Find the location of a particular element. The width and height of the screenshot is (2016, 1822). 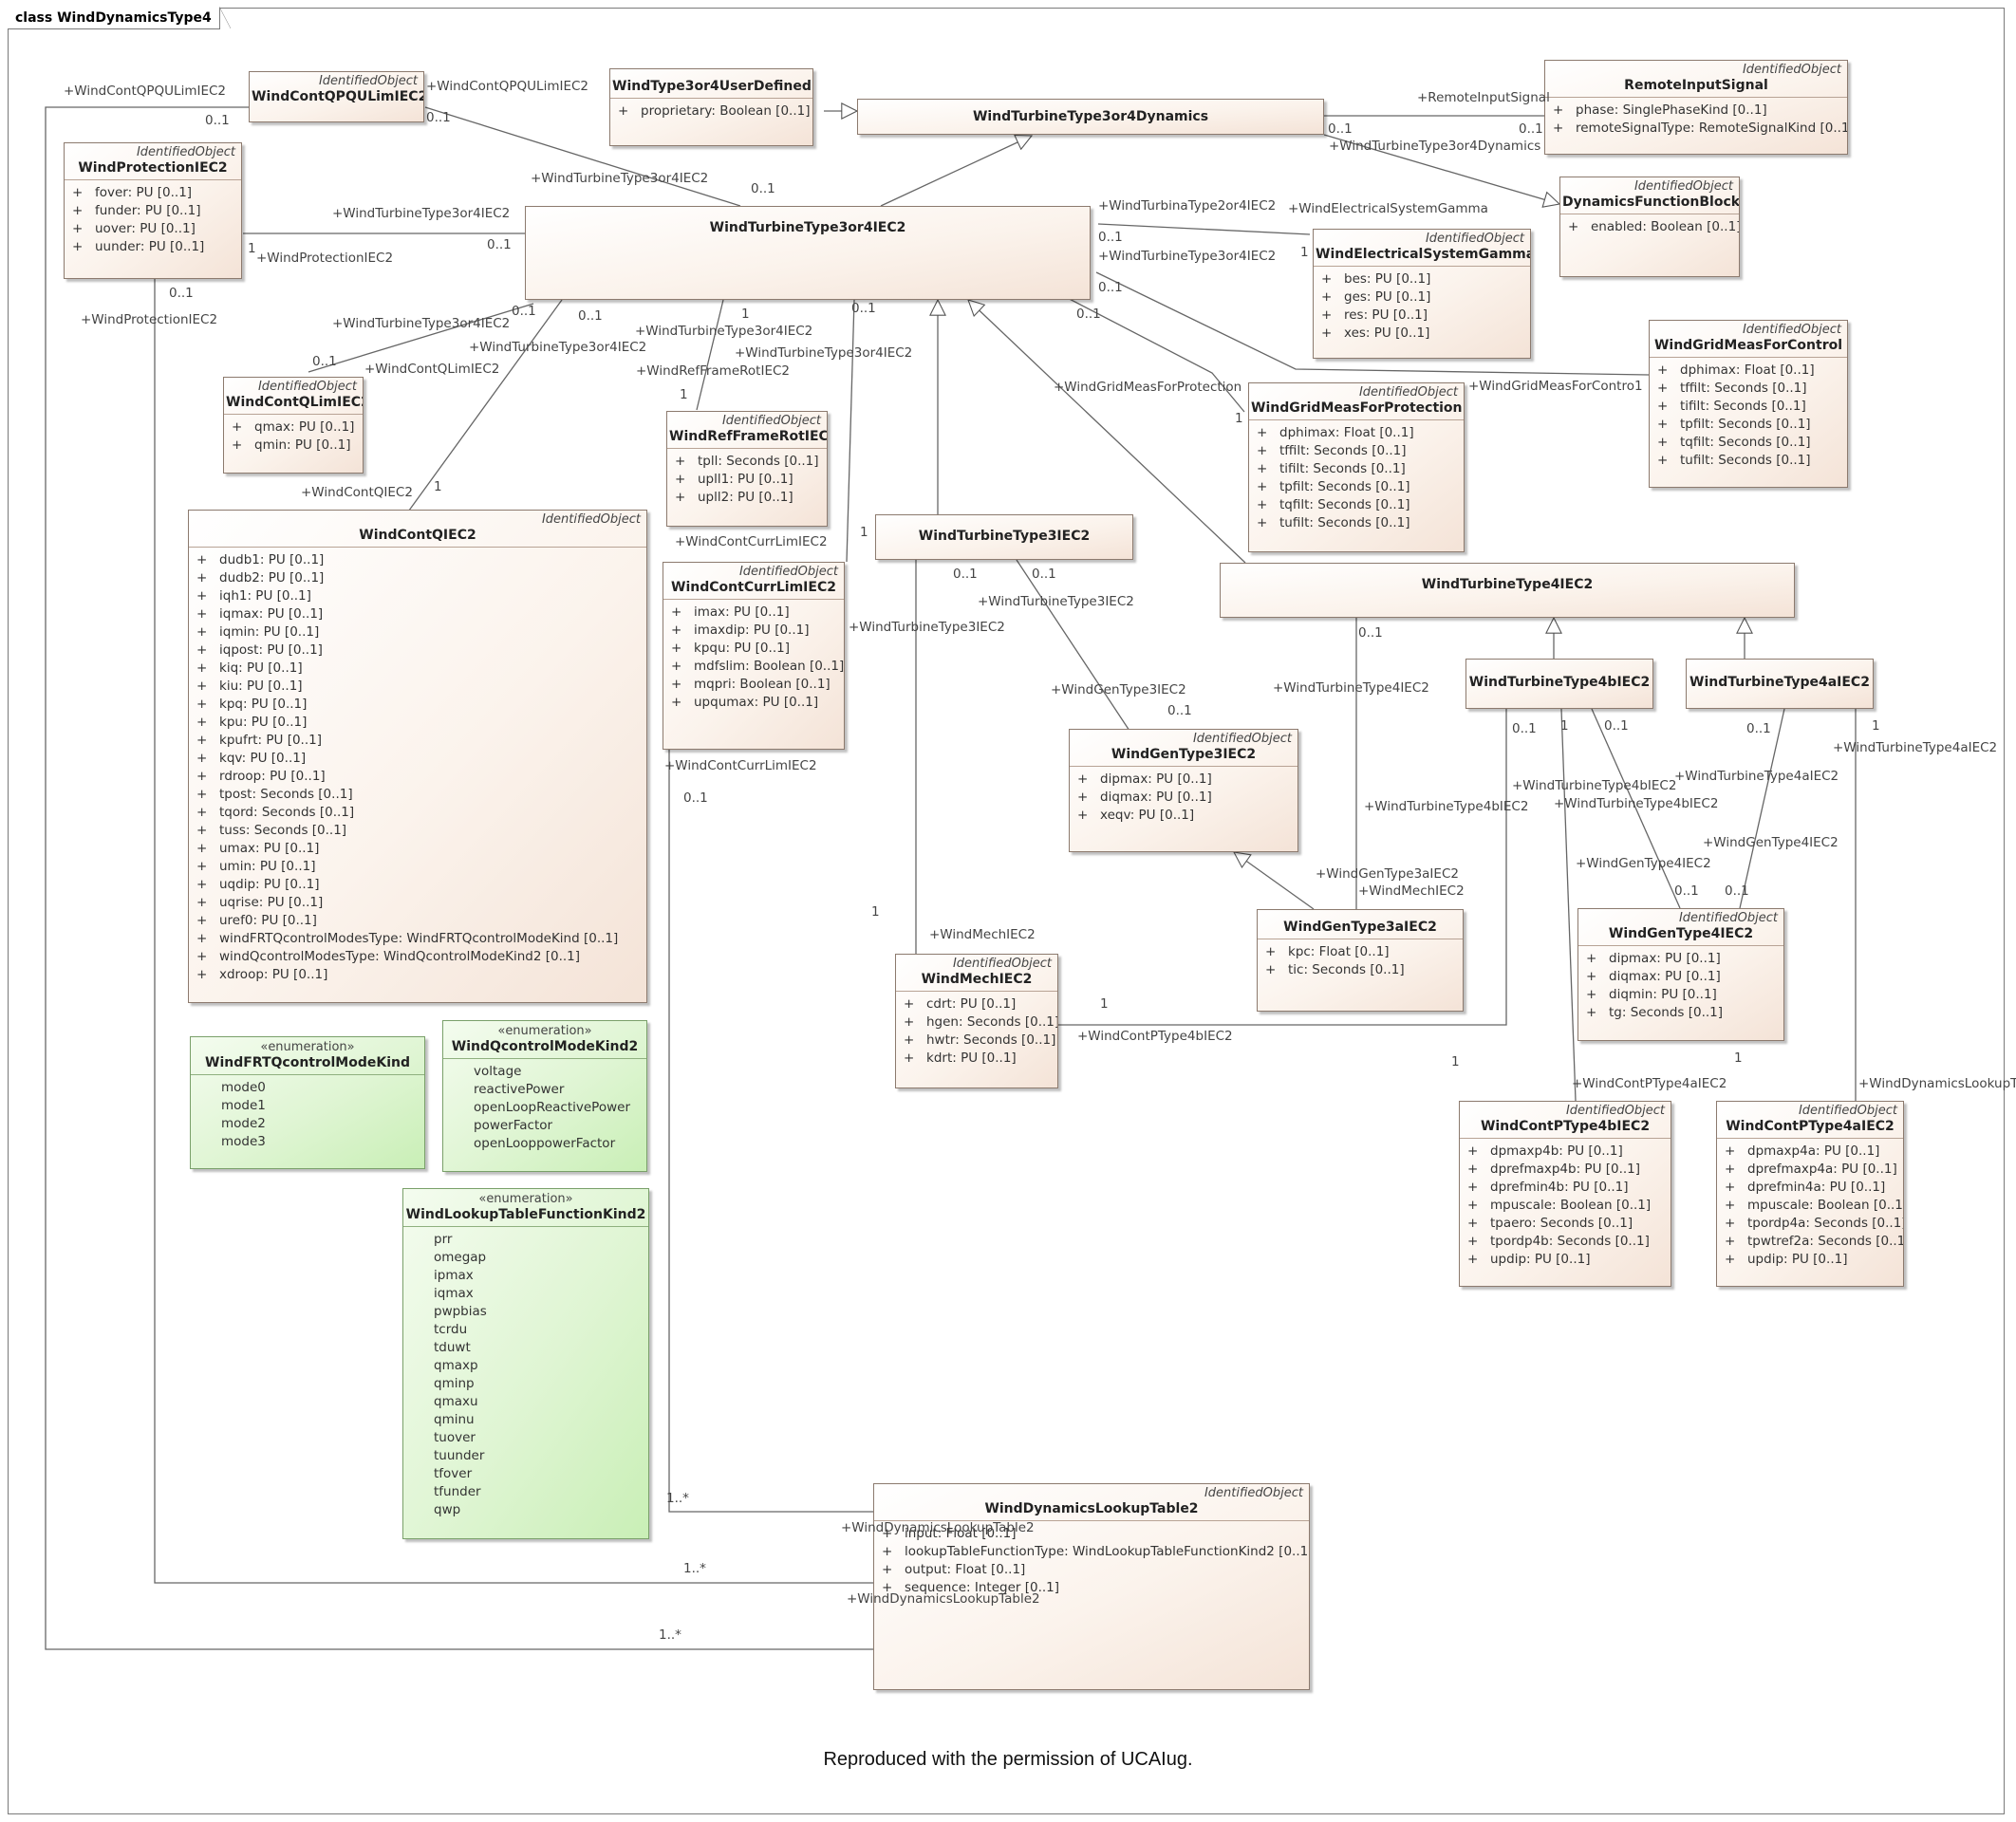

enum-literal: iqmax is located at coordinates (454, 1293).